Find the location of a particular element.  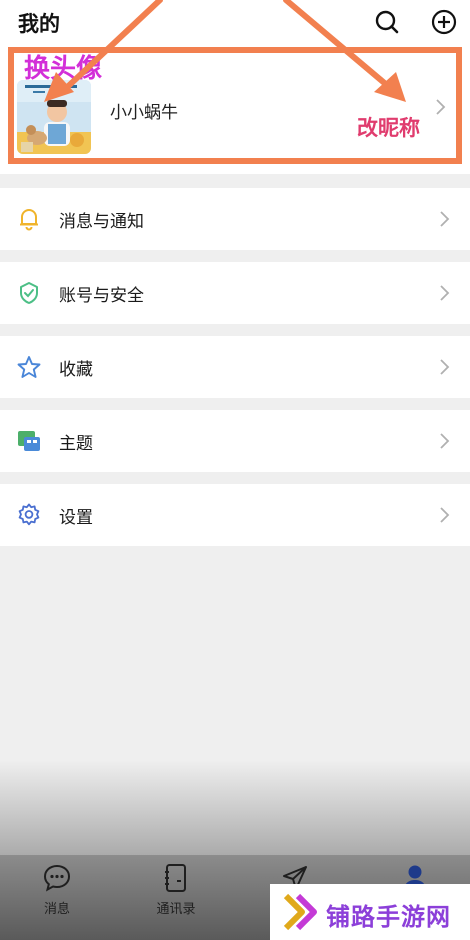

menu-item-label: 消息与通知 is located at coordinates (101, 222).